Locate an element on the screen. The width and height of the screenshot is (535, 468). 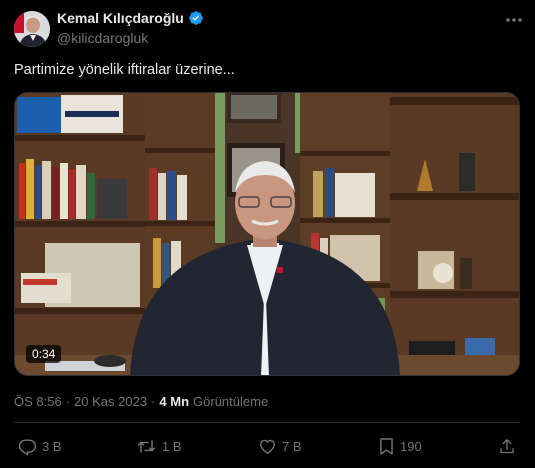
share-icon is located at coordinates (507, 446).